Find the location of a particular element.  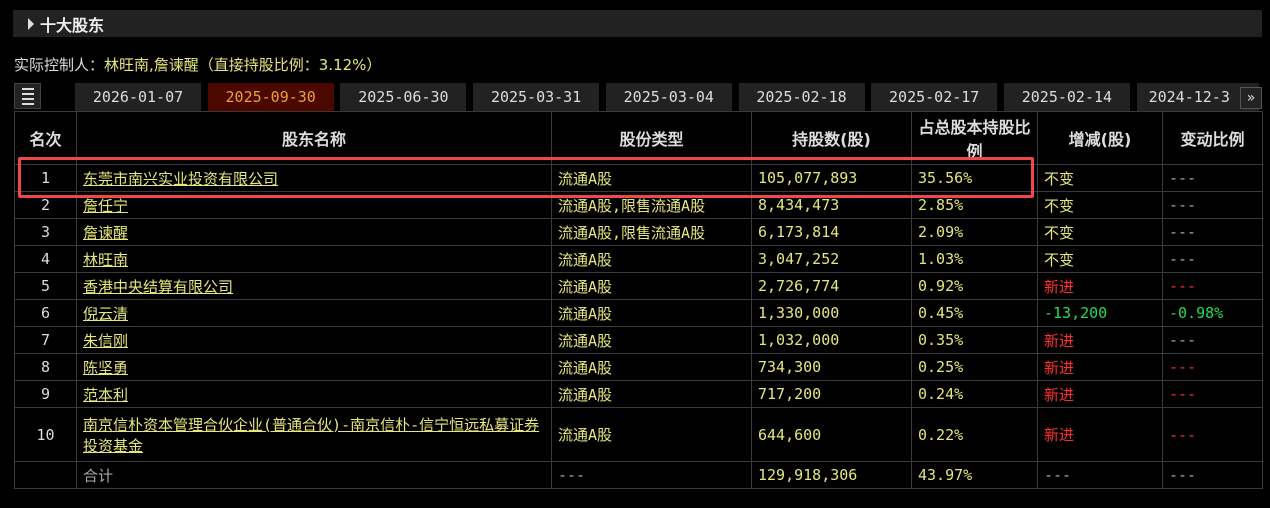

name-cell: 陈坚勇 is located at coordinates (314, 367).